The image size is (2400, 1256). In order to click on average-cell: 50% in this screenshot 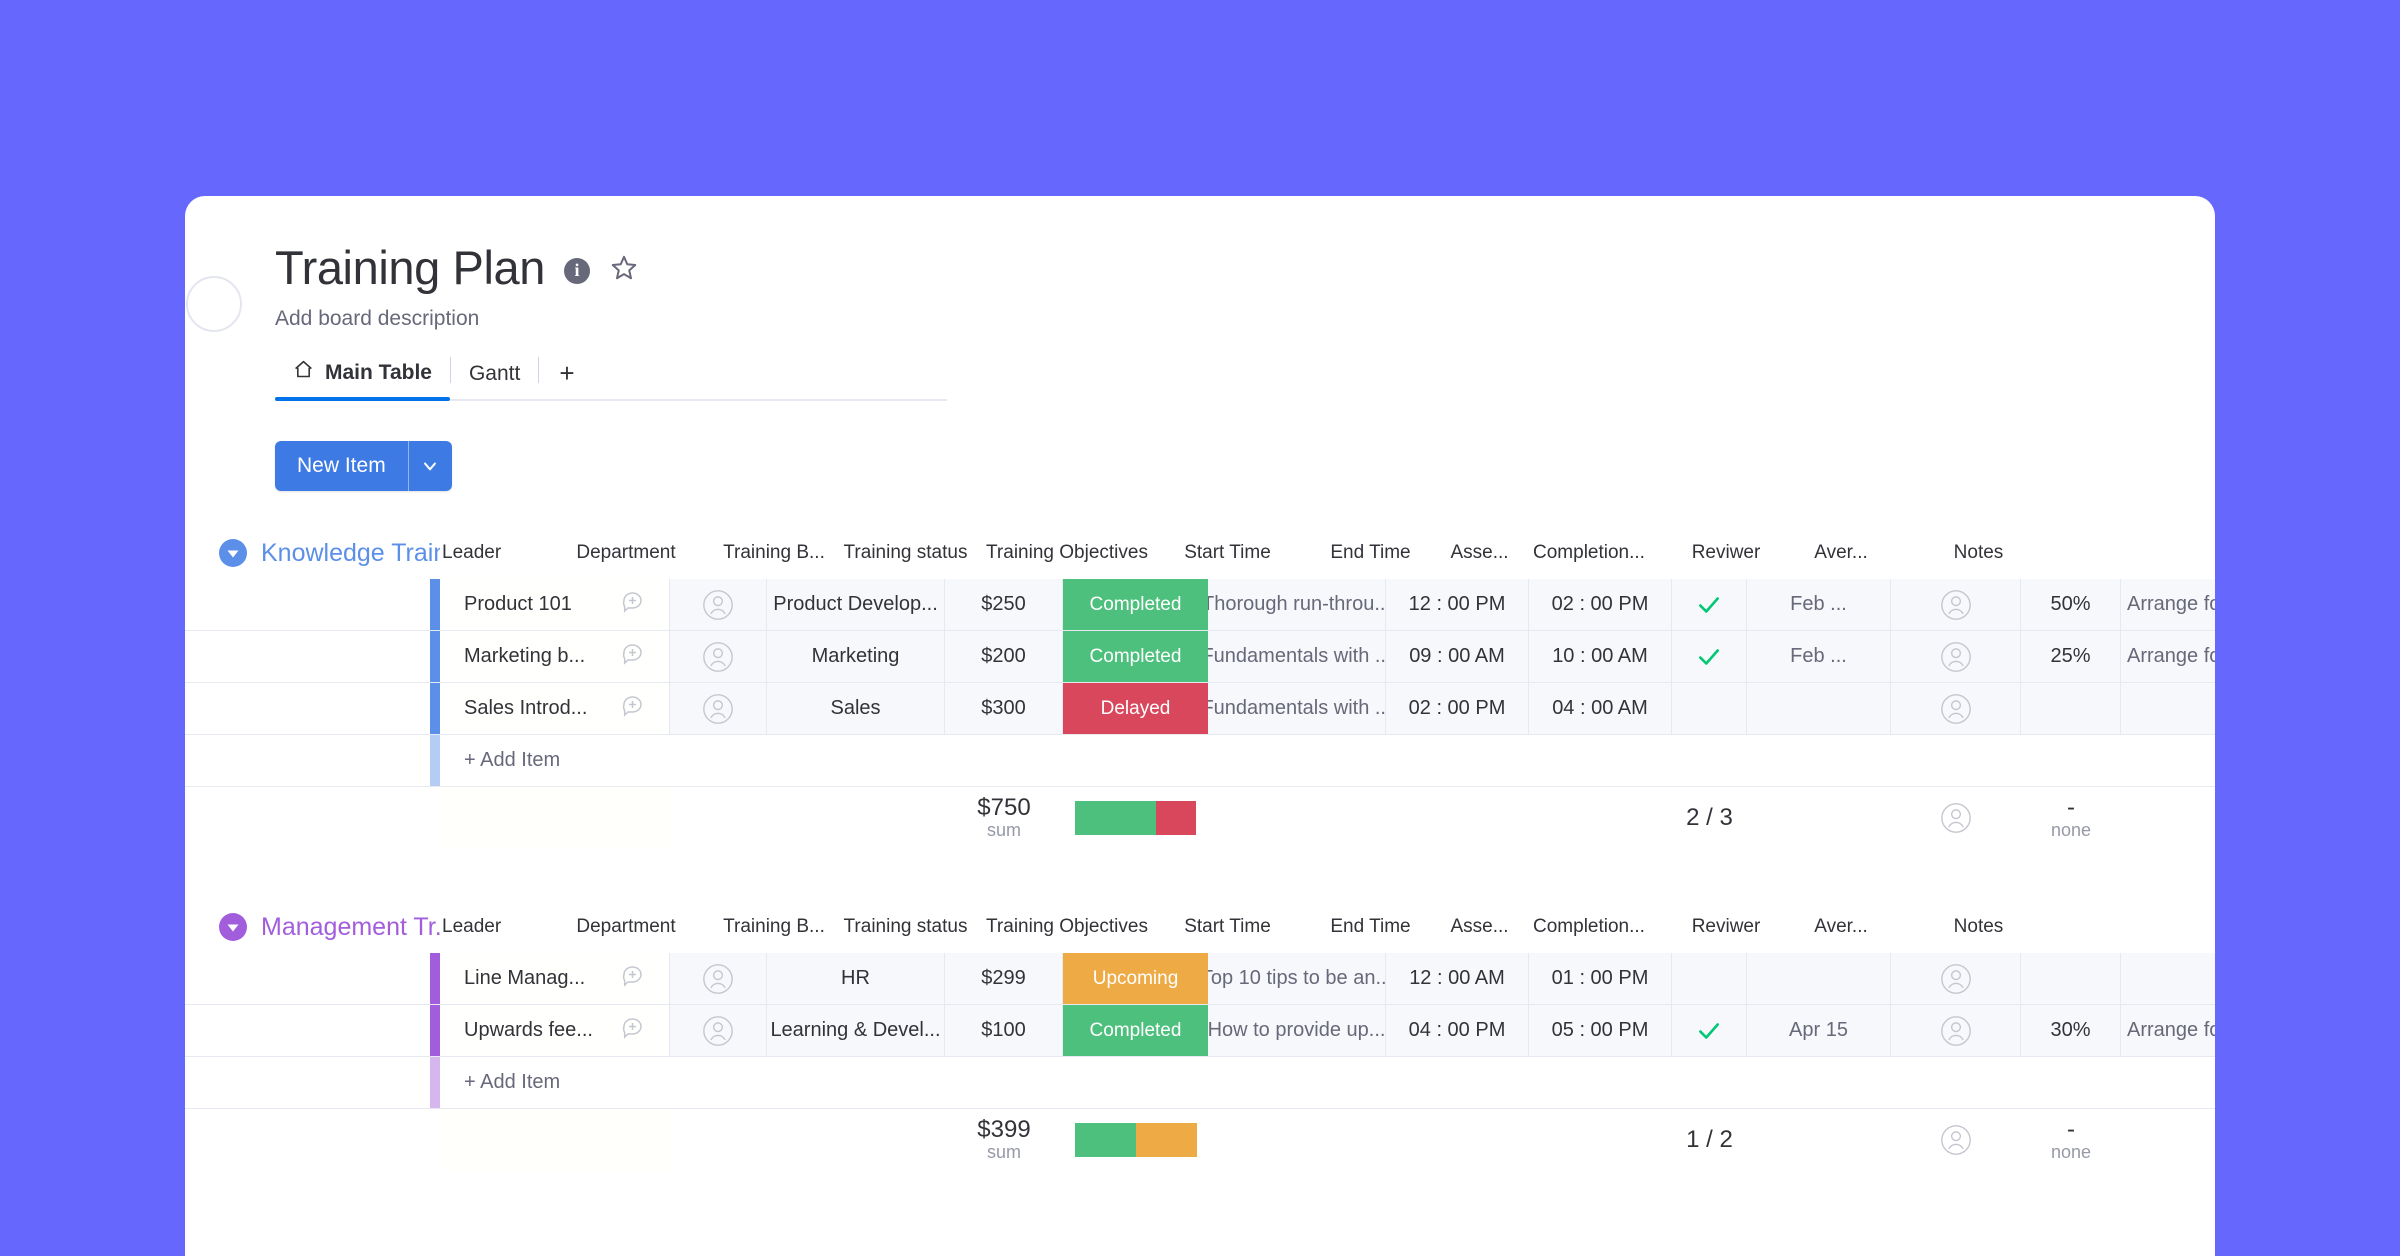, I will do `click(2071, 604)`.